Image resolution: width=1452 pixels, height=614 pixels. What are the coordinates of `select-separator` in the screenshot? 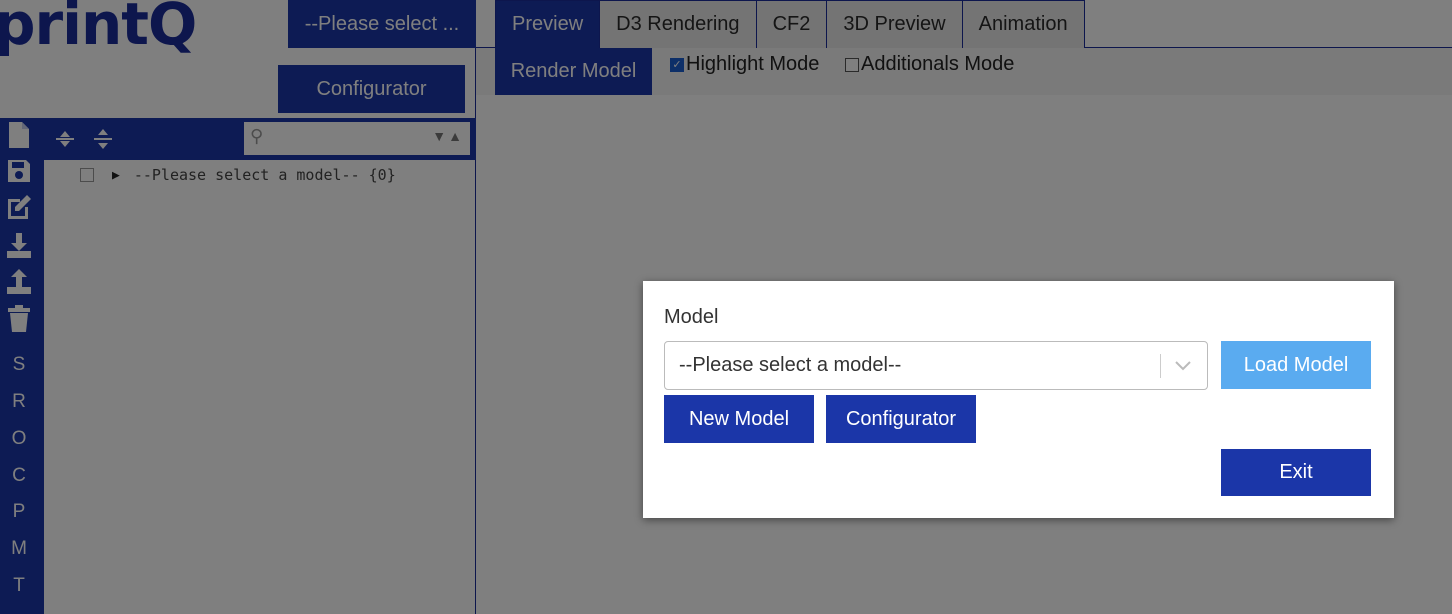 It's located at (1160, 366).